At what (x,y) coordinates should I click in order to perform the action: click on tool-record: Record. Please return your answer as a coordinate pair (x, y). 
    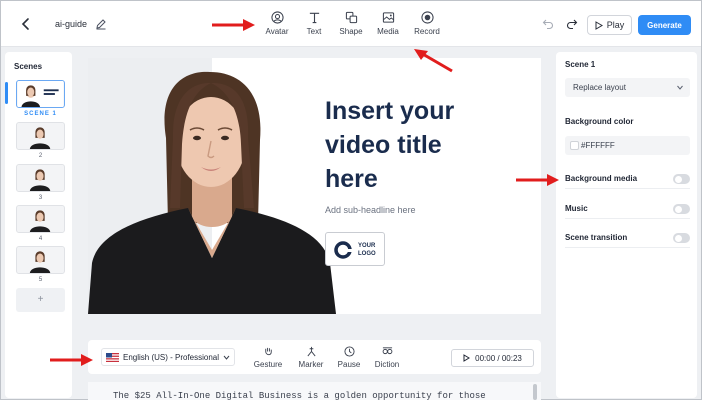
    Looking at the image, I should click on (427, 26).